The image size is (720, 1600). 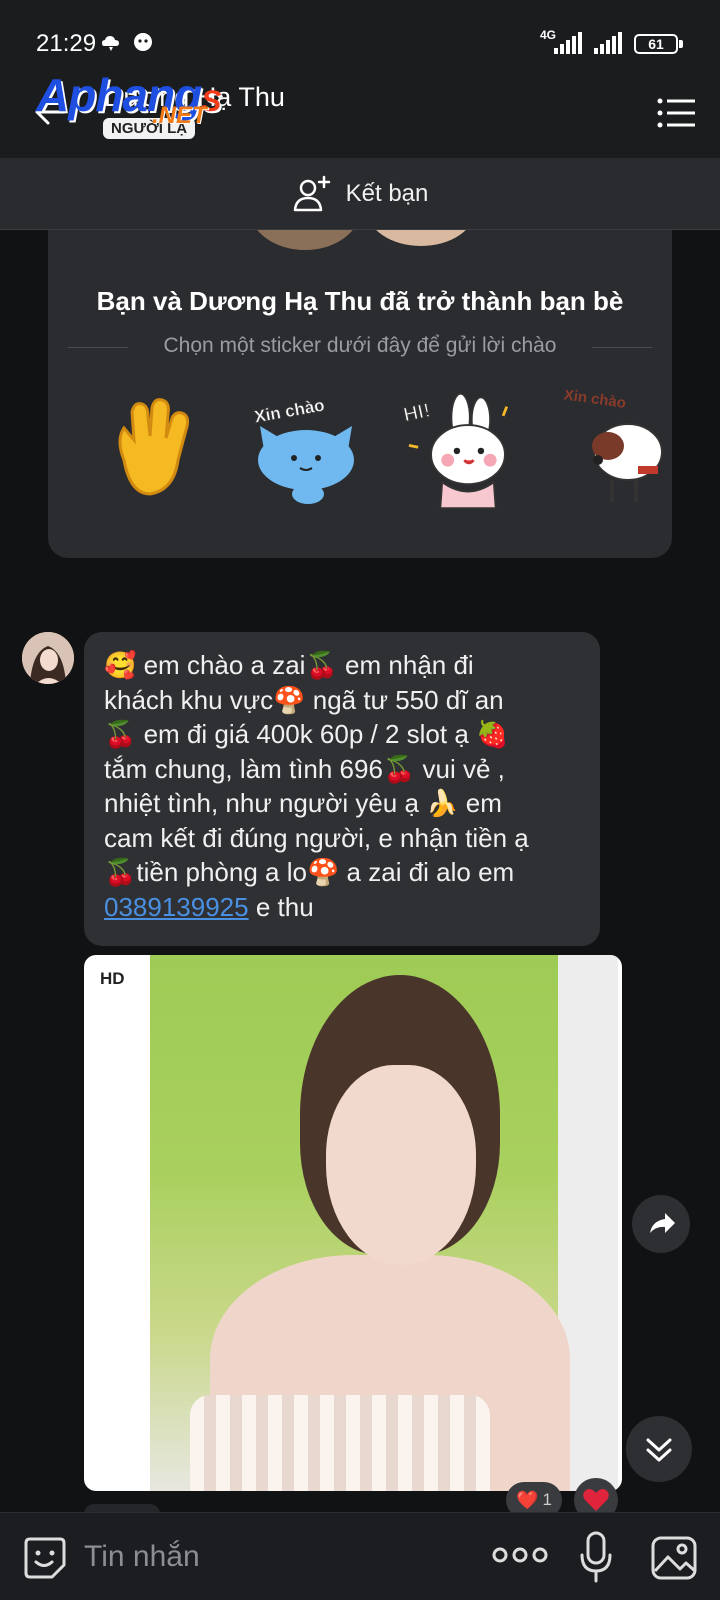 I want to click on xin-chao-dog-sticker: Xin chào, so click(x=612, y=450).